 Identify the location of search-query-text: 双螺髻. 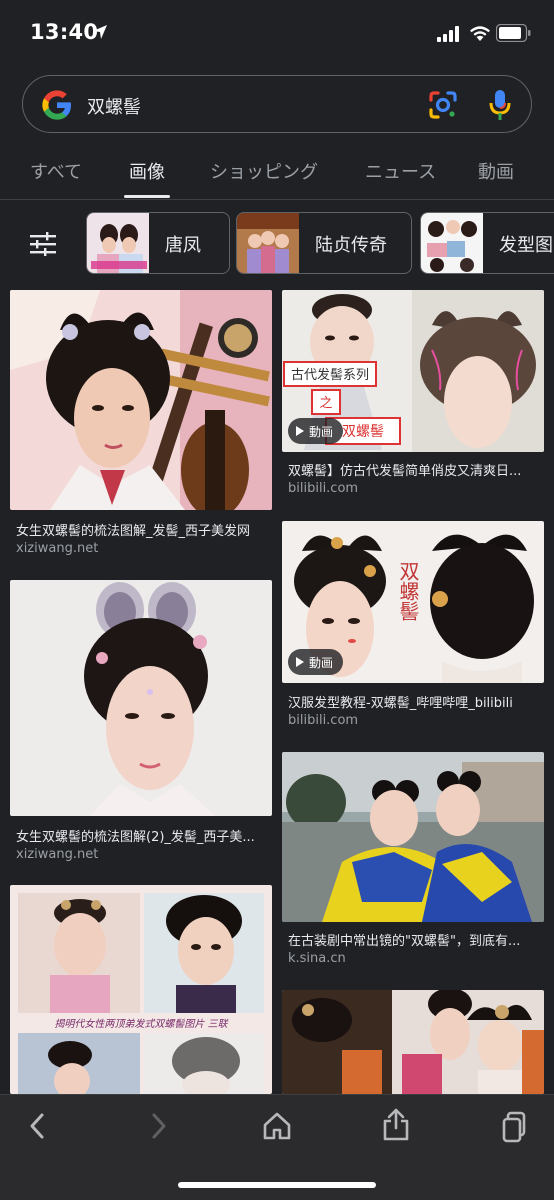
(114, 106).